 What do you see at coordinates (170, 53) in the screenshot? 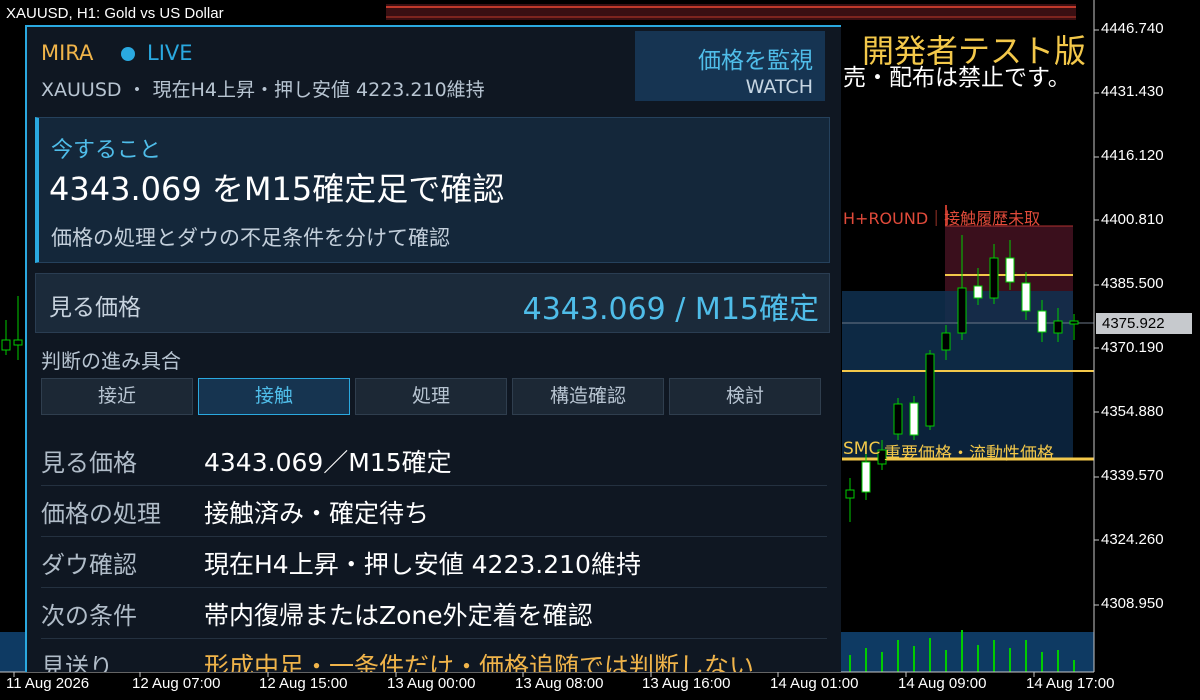
I see `live-status: LIVE` at bounding box center [170, 53].